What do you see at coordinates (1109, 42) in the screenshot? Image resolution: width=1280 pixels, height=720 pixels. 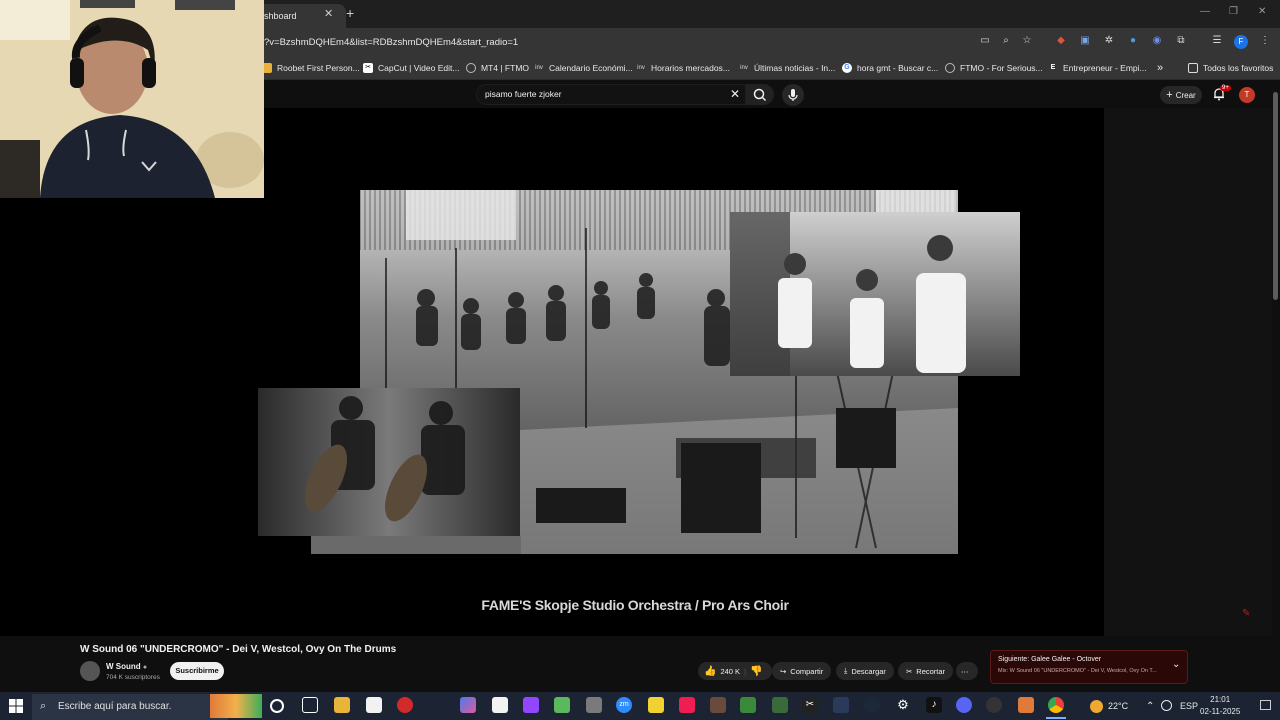 I see `extension-icon: ✲` at bounding box center [1109, 42].